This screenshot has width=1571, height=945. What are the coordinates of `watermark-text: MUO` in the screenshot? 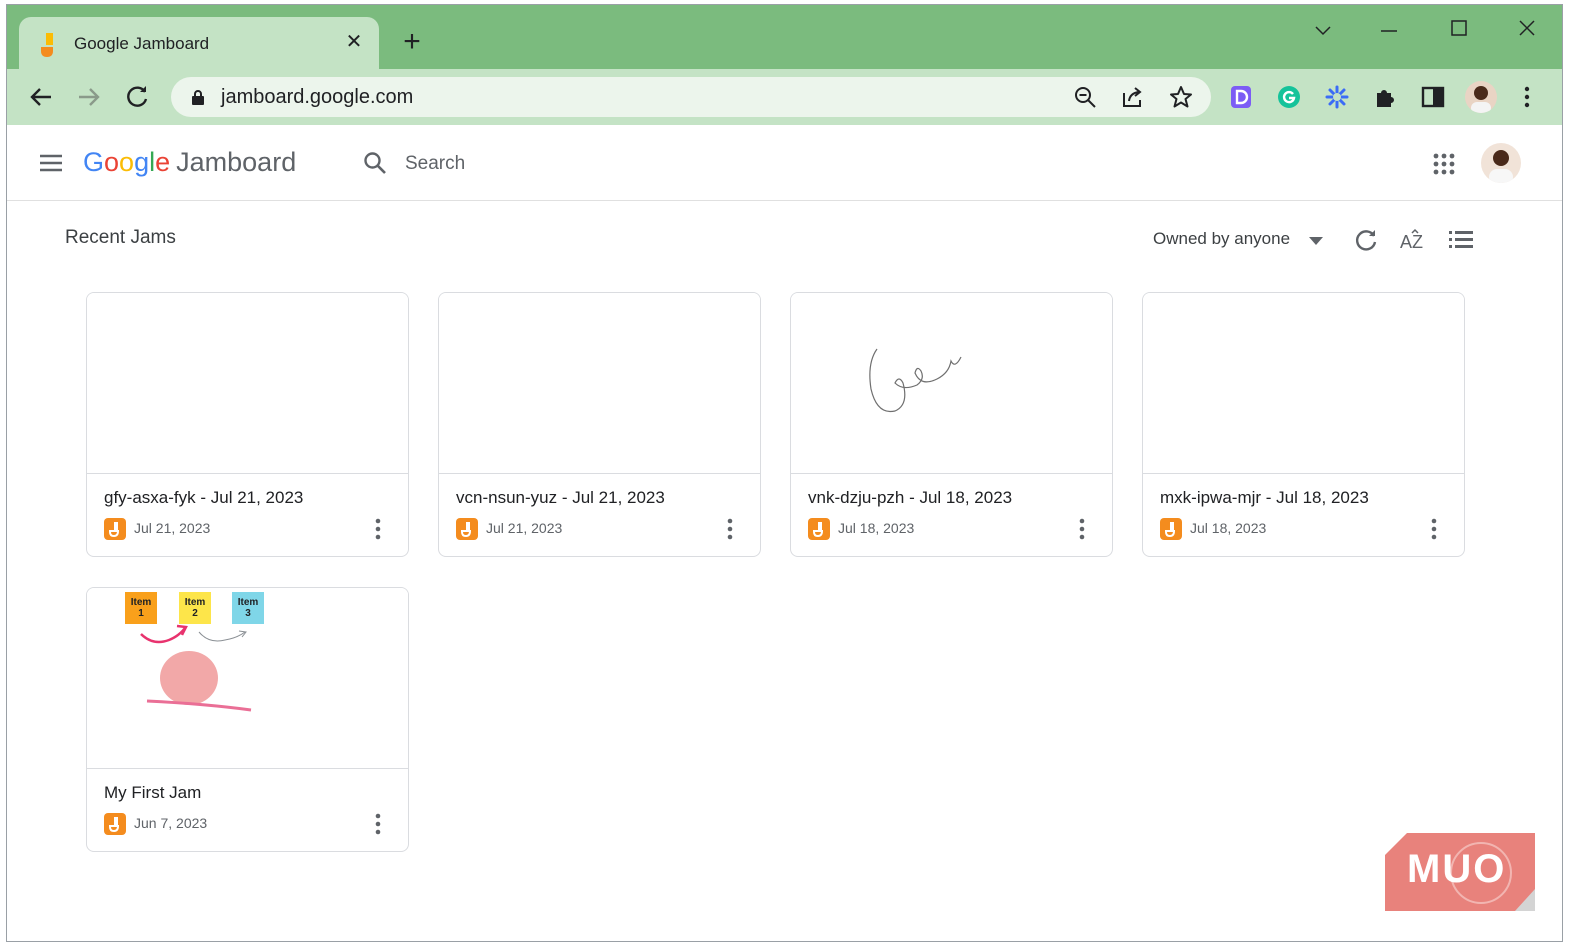 It's located at (1457, 869).